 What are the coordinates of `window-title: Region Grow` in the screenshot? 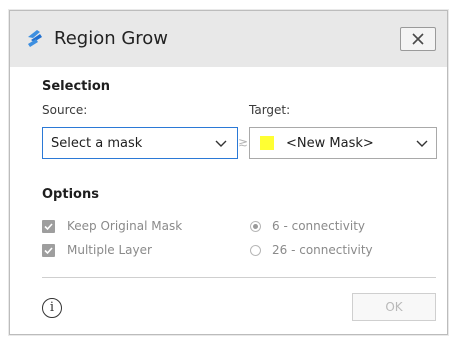 It's located at (111, 38).